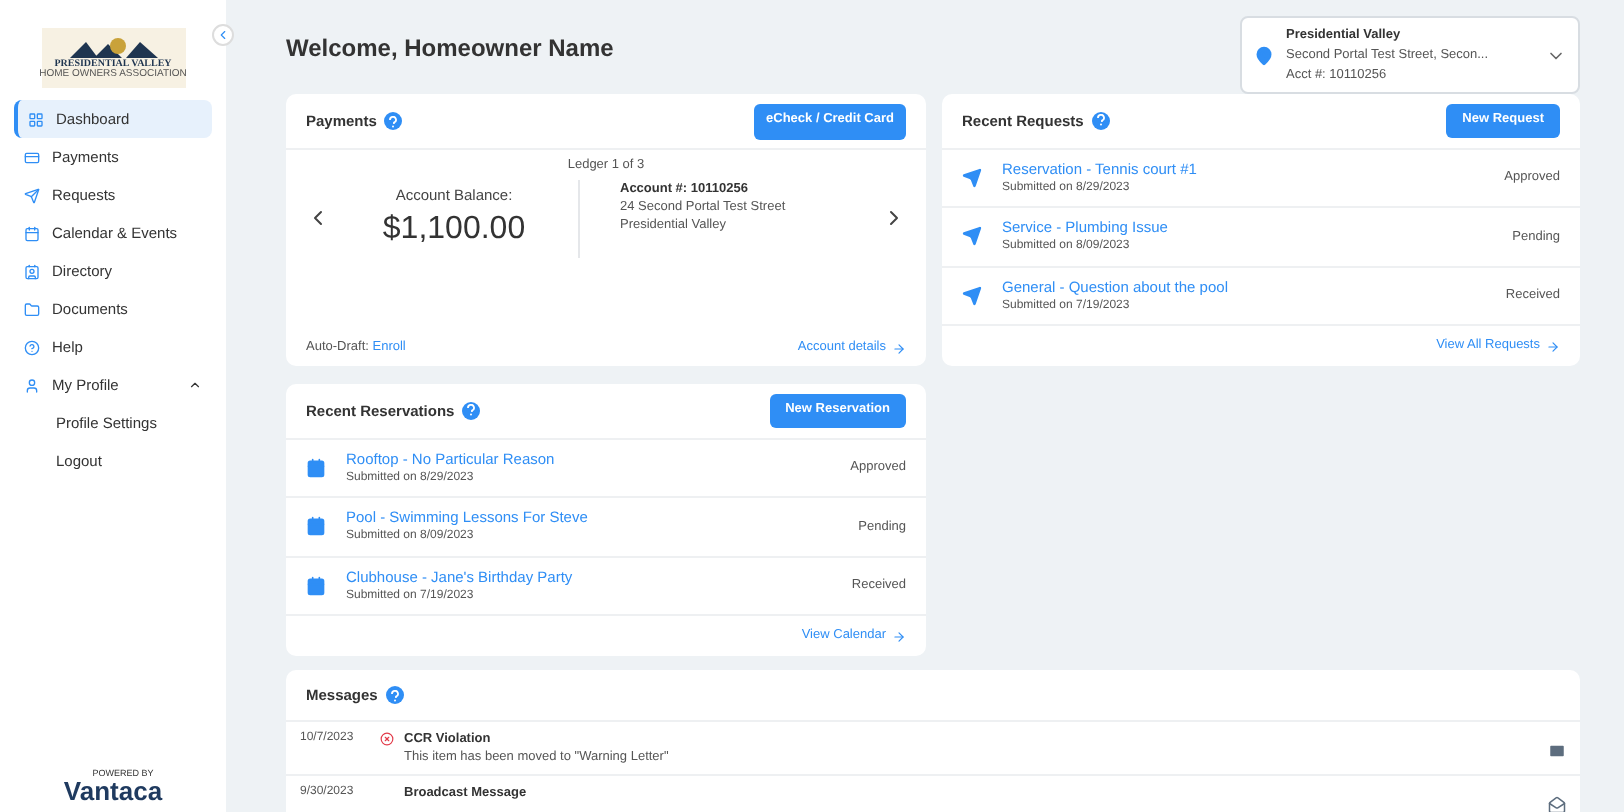  I want to click on balance-amount: $1,100.00, so click(454, 230).